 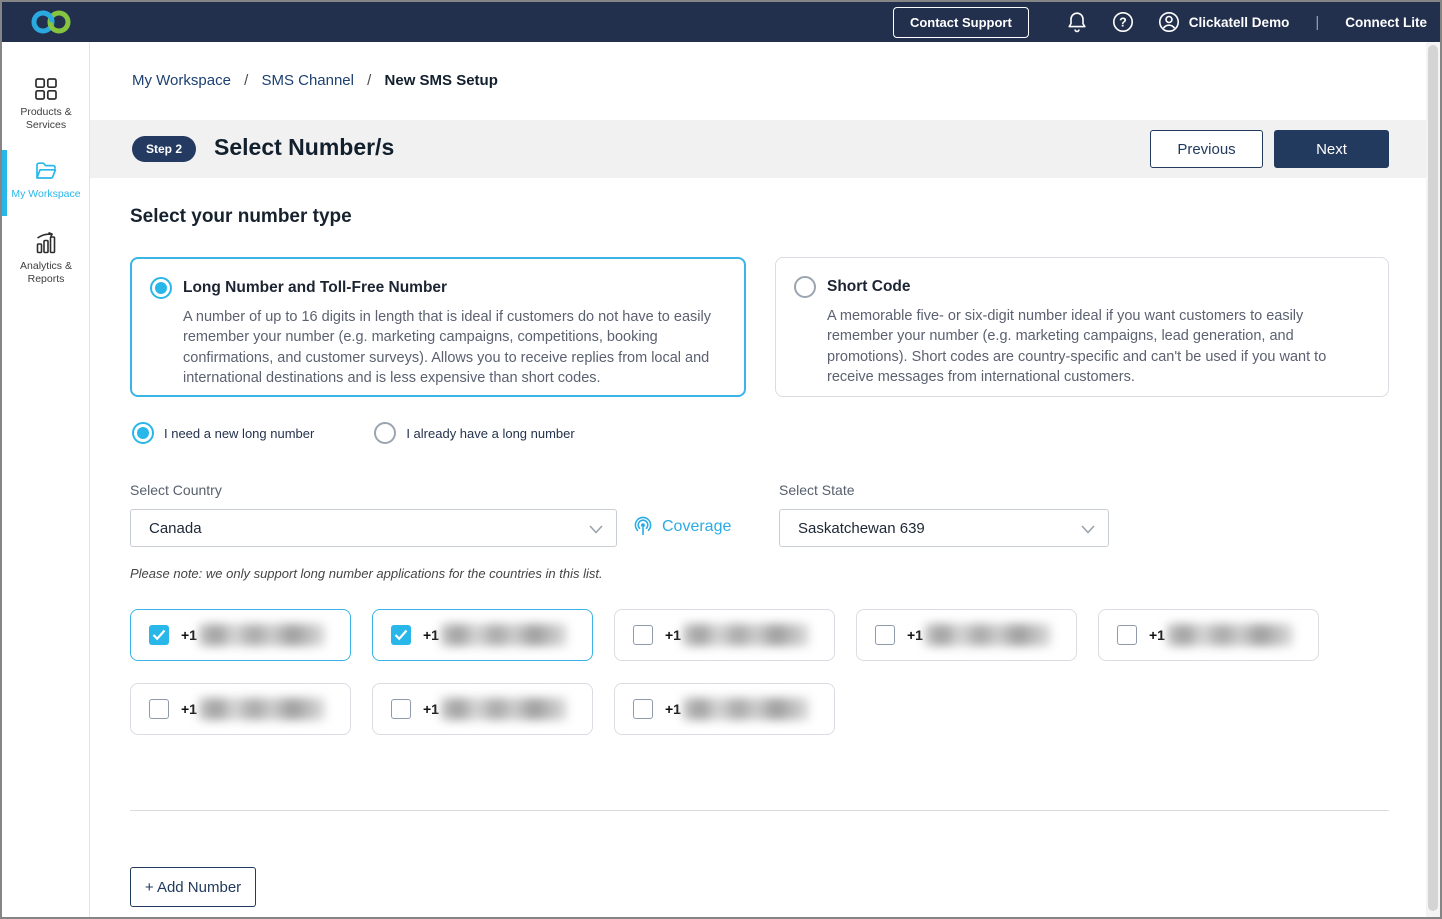 I want to click on existing-long-number-radio, so click(x=385, y=433).